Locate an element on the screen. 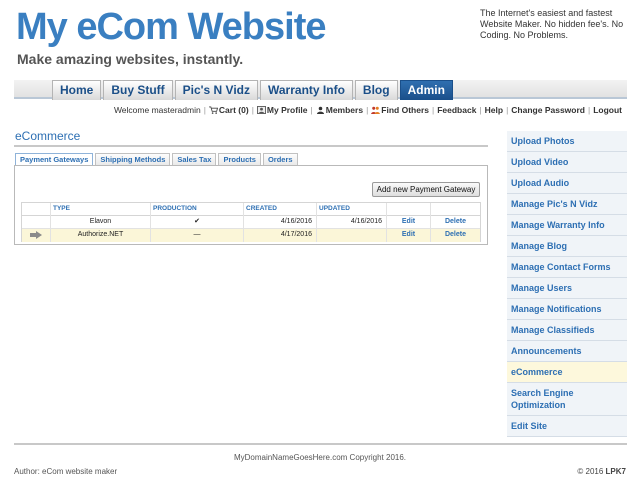  subtab-products: Products is located at coordinates (239, 159).